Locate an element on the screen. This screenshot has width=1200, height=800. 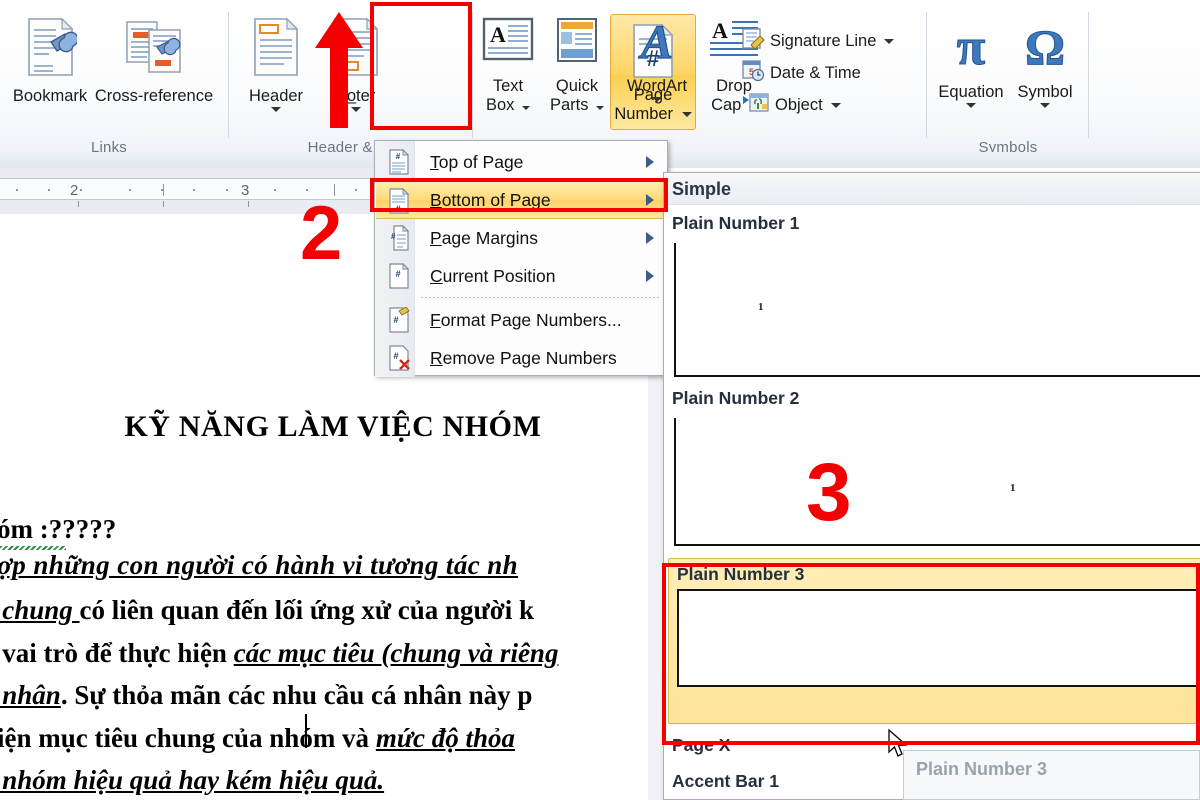
gallery-section-header-simple: Simple is located at coordinates (932, 189).